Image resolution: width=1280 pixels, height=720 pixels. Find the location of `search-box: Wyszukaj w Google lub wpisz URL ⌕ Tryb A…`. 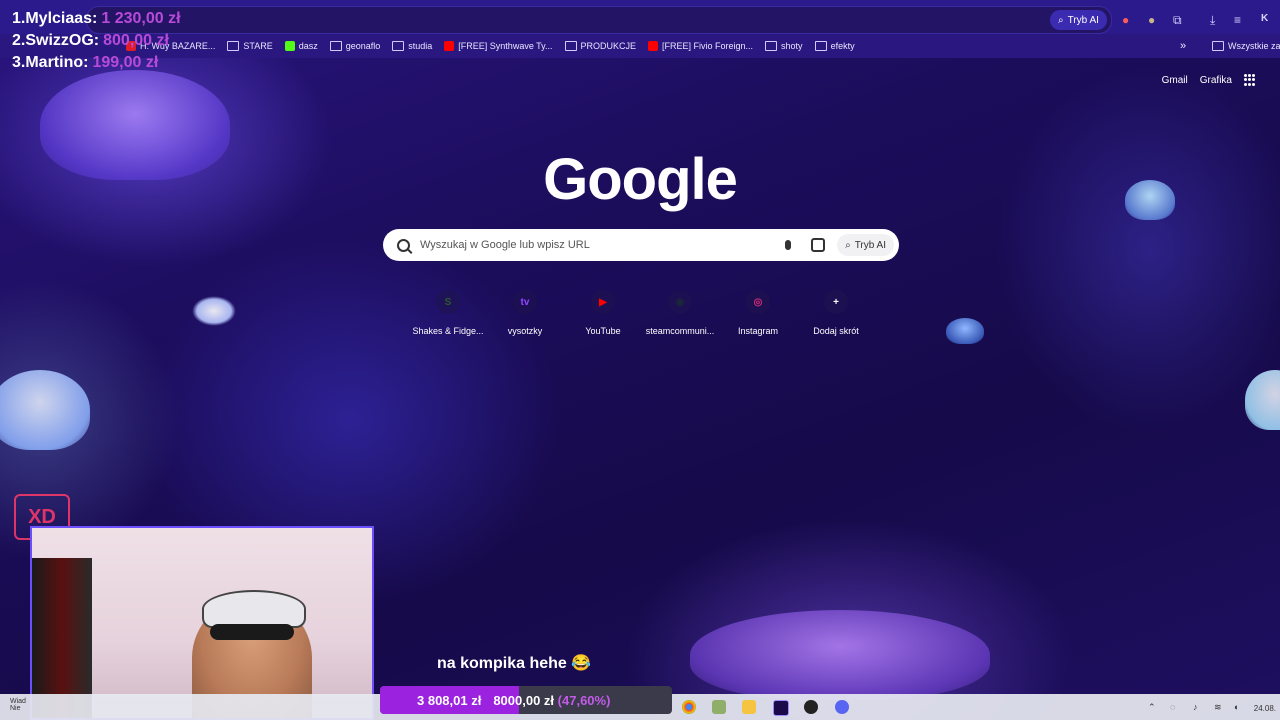

search-box: Wyszukaj w Google lub wpisz URL ⌕ Tryb A… is located at coordinates (641, 245).